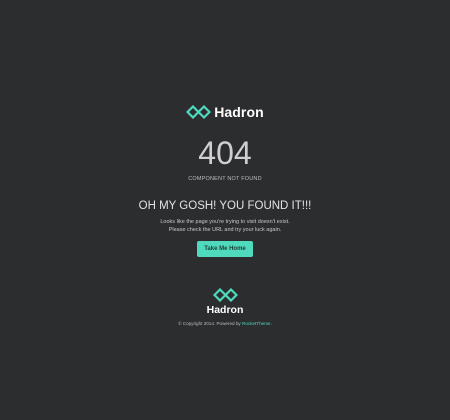 Image resolution: width=450 pixels, height=420 pixels. I want to click on error-headline: OH MY GOSH! YOU FOUND IT!!!, so click(225, 206).